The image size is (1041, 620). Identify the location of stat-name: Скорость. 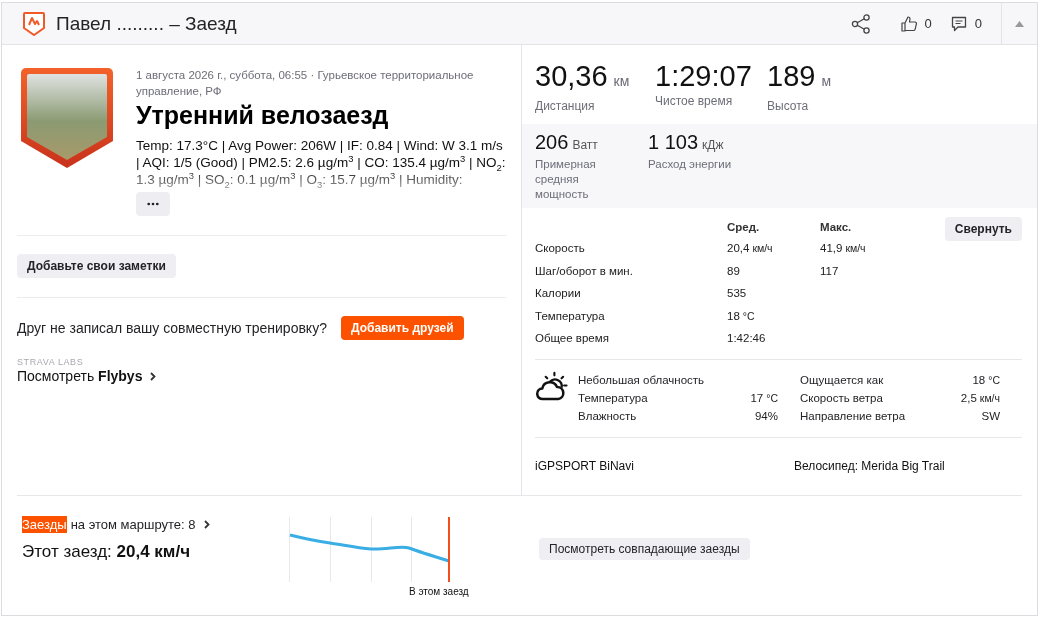
(560, 248).